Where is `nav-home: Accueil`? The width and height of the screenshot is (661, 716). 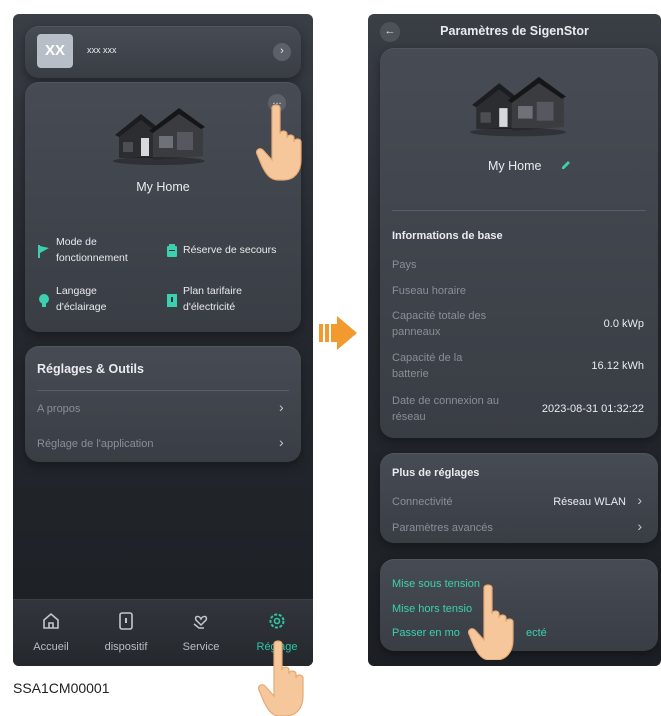
nav-home: Accueil is located at coordinates (51, 631).